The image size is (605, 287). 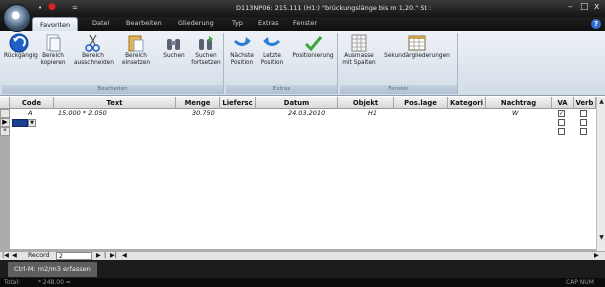 What do you see at coordinates (112, 89) in the screenshot?
I see `ribbon-group-label: Bearbeiten` at bounding box center [112, 89].